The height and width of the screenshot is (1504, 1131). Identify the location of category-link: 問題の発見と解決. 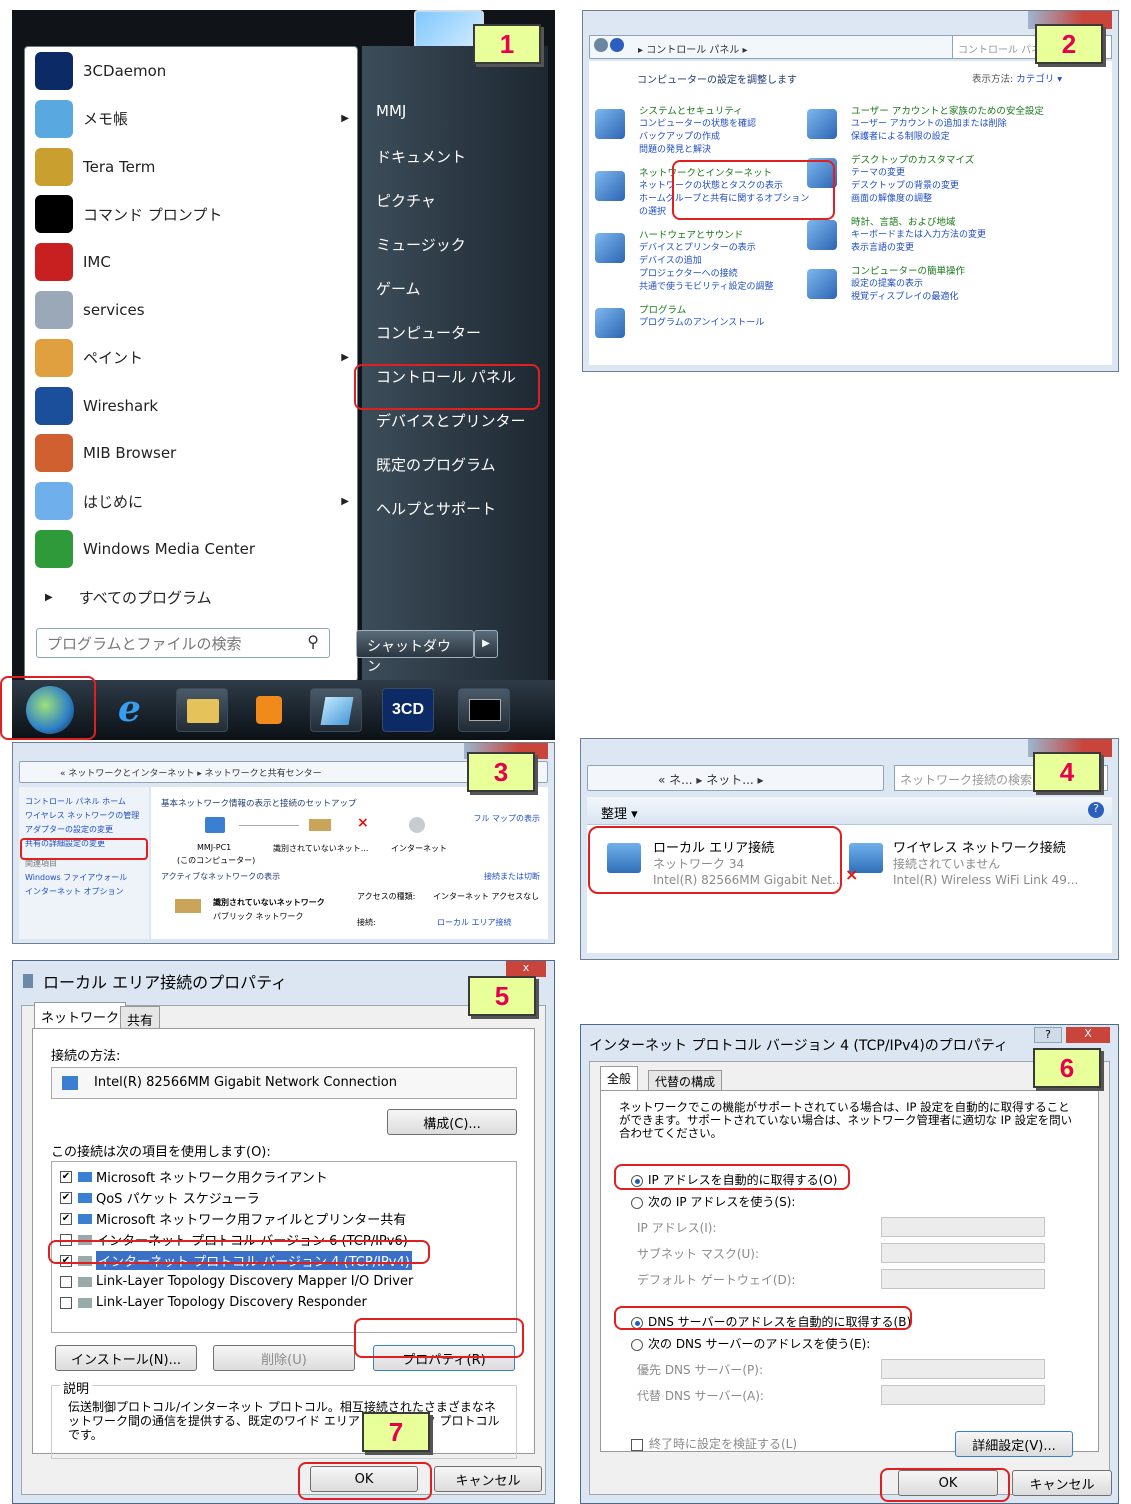
(744, 150).